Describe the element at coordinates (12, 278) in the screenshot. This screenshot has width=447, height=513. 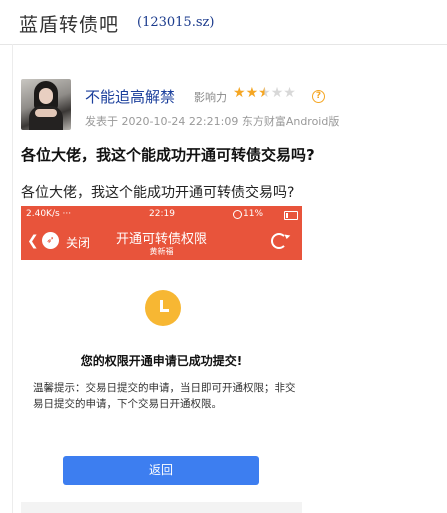
I see `divider` at that location.